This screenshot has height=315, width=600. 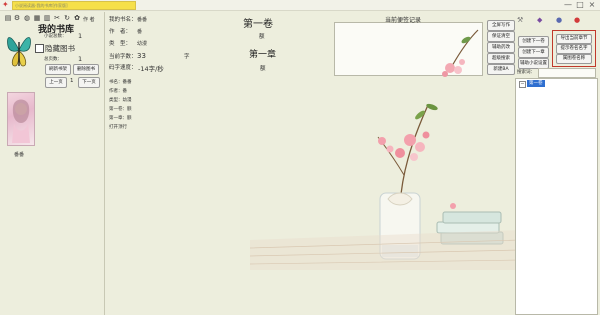 What do you see at coordinates (55, 36) in the screenshot?
I see `book-count-label: 小说总数：` at bounding box center [55, 36].